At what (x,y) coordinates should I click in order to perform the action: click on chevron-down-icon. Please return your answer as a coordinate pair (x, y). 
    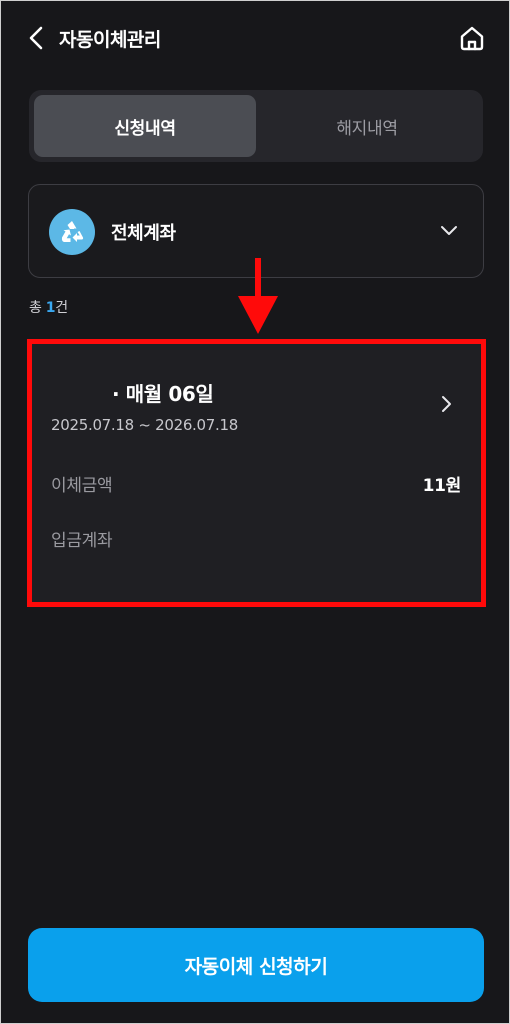
    Looking at the image, I should click on (449, 230).